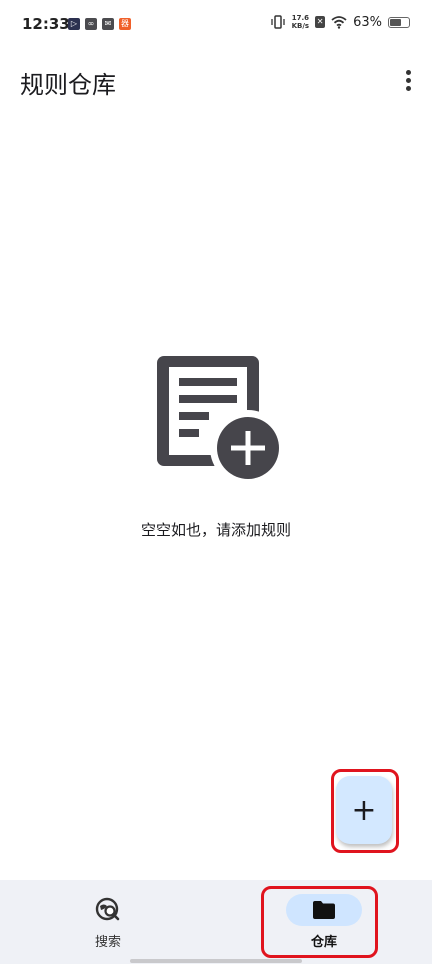 This screenshot has height=964, width=432. I want to click on nav-highlight-box, so click(319, 922).